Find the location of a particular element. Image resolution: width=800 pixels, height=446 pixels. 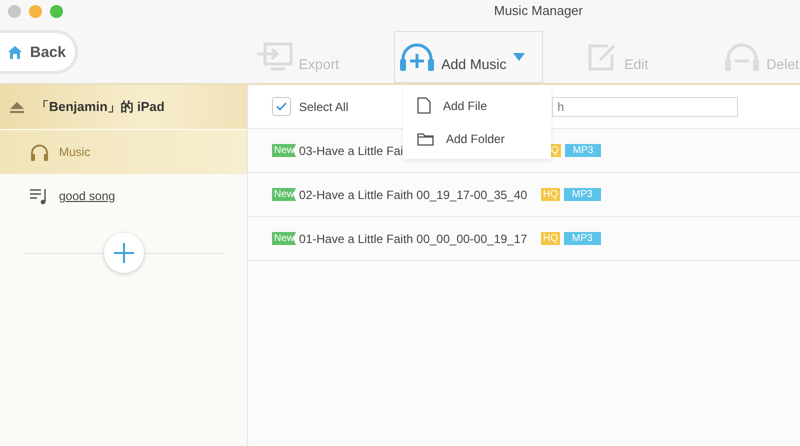

plus-icon is located at coordinates (124, 253).